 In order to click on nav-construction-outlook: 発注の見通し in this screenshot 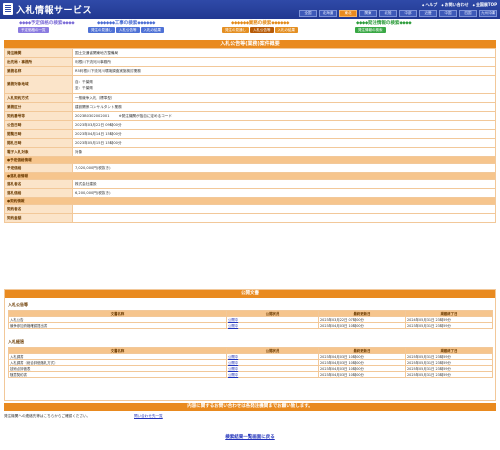, I will do `click(101, 30)`.